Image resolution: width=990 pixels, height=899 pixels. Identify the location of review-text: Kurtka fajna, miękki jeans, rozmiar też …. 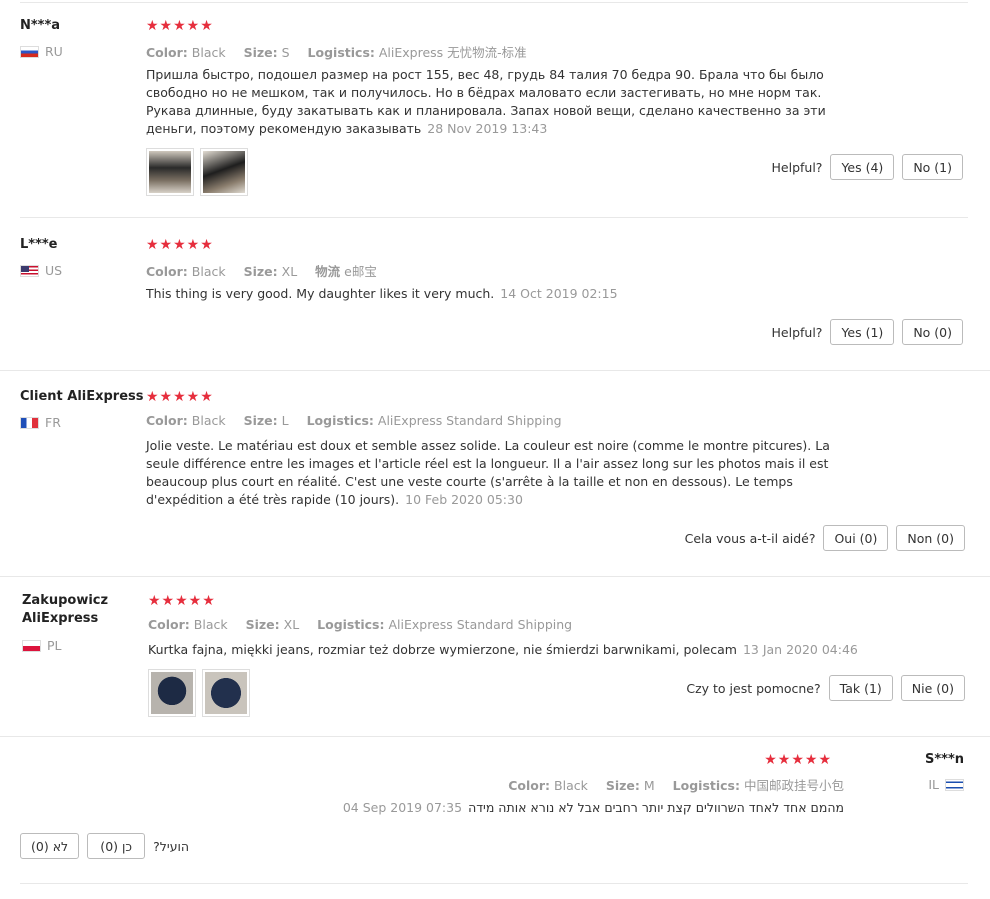
(508, 650).